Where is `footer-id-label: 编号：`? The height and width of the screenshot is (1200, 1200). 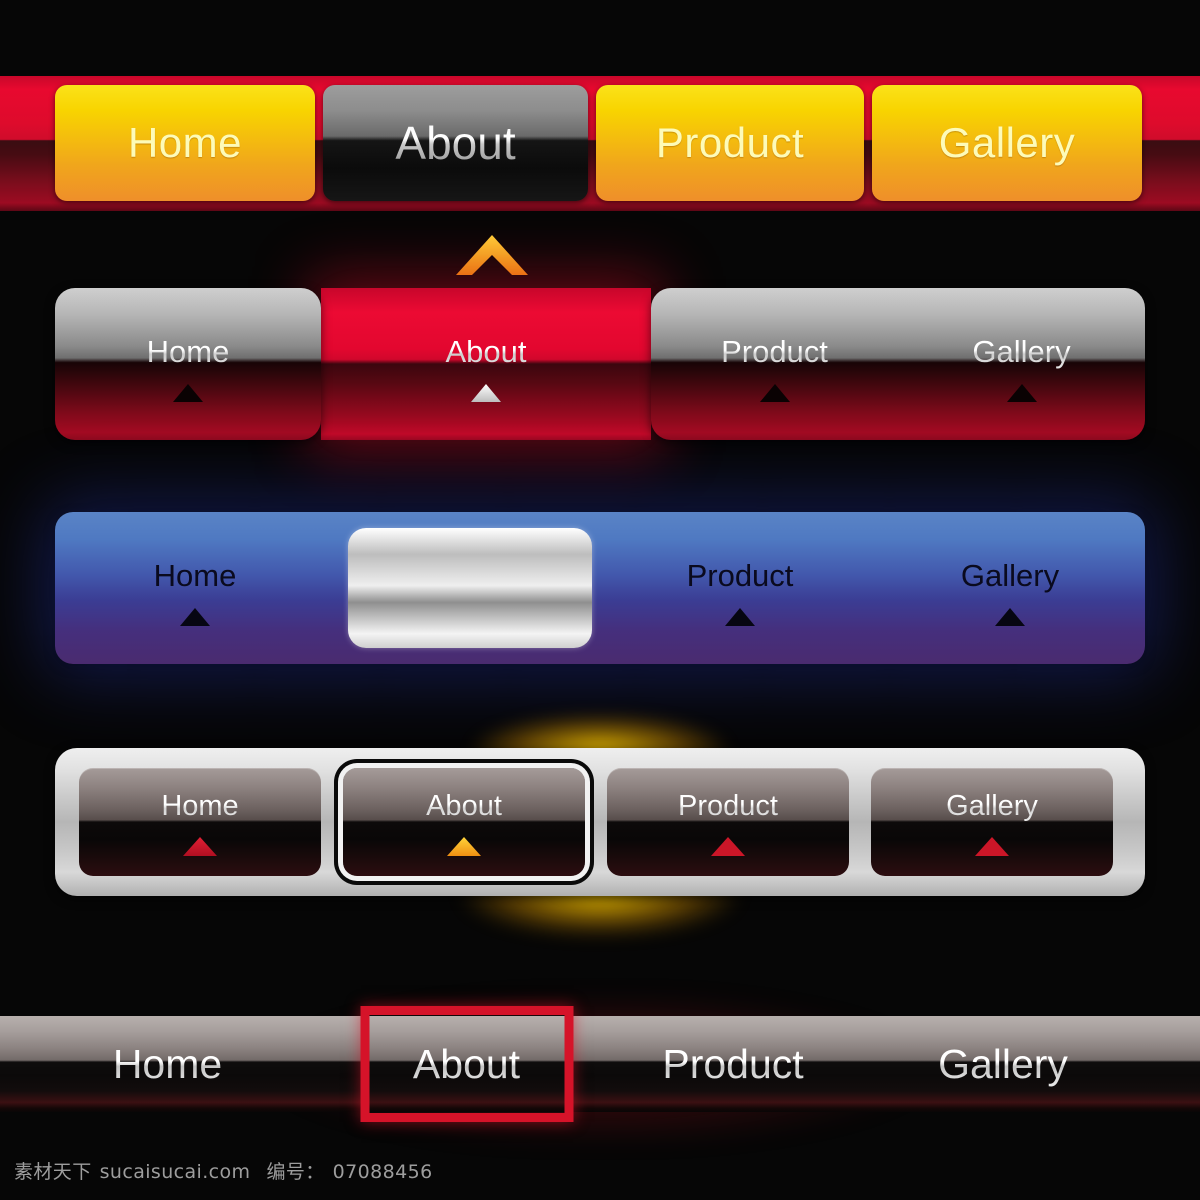
footer-id-label: 编号： is located at coordinates (295, 1172).